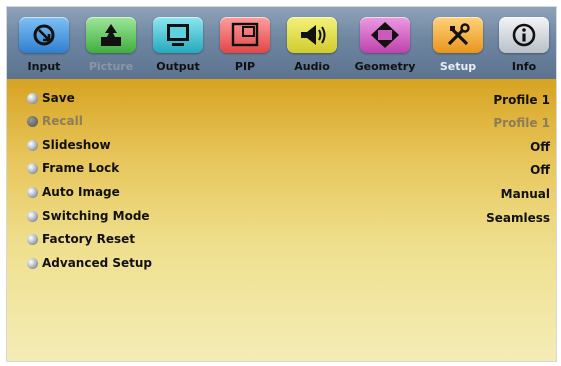  Describe the element at coordinates (287, 265) in the screenshot. I see `menu-item-advanced-setup: Advanced Setup` at that location.